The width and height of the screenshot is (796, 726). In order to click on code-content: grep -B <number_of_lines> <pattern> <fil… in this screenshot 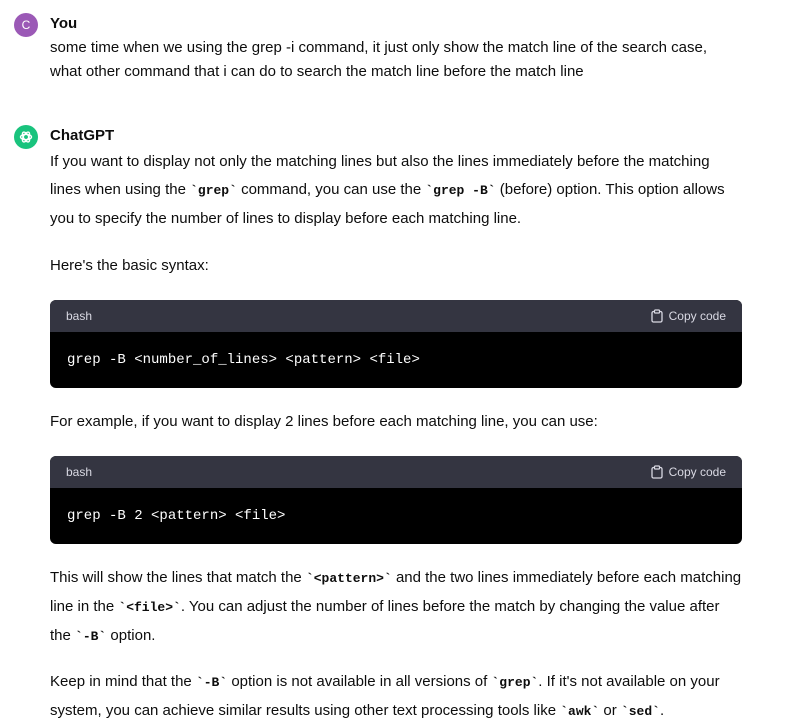, I will do `click(243, 360)`.